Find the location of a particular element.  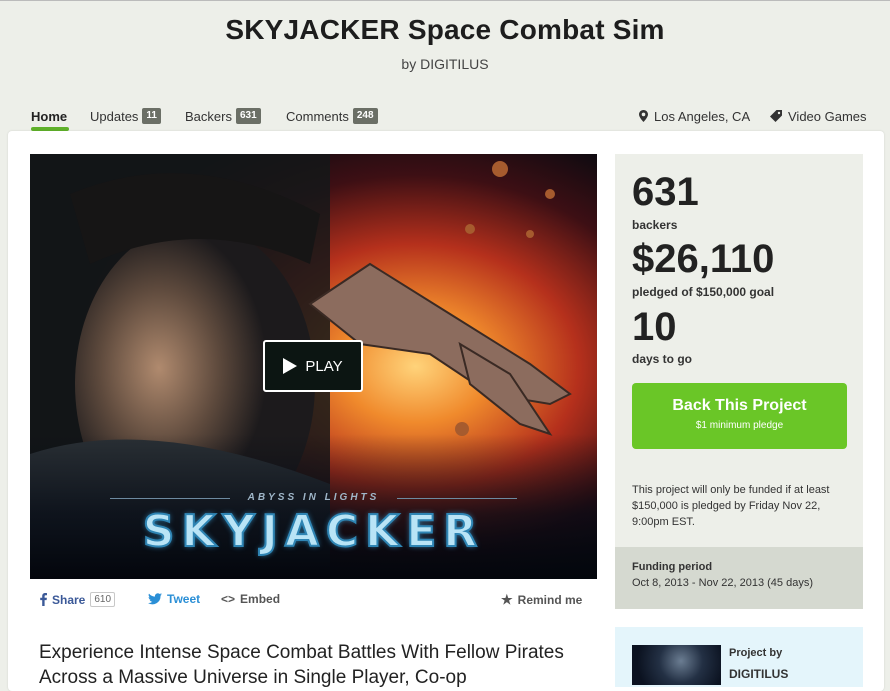

tweet-button: Tweet is located at coordinates (174, 599).